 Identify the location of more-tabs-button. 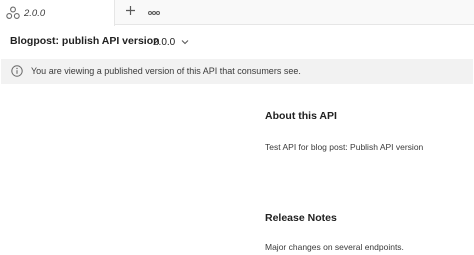
(154, 12).